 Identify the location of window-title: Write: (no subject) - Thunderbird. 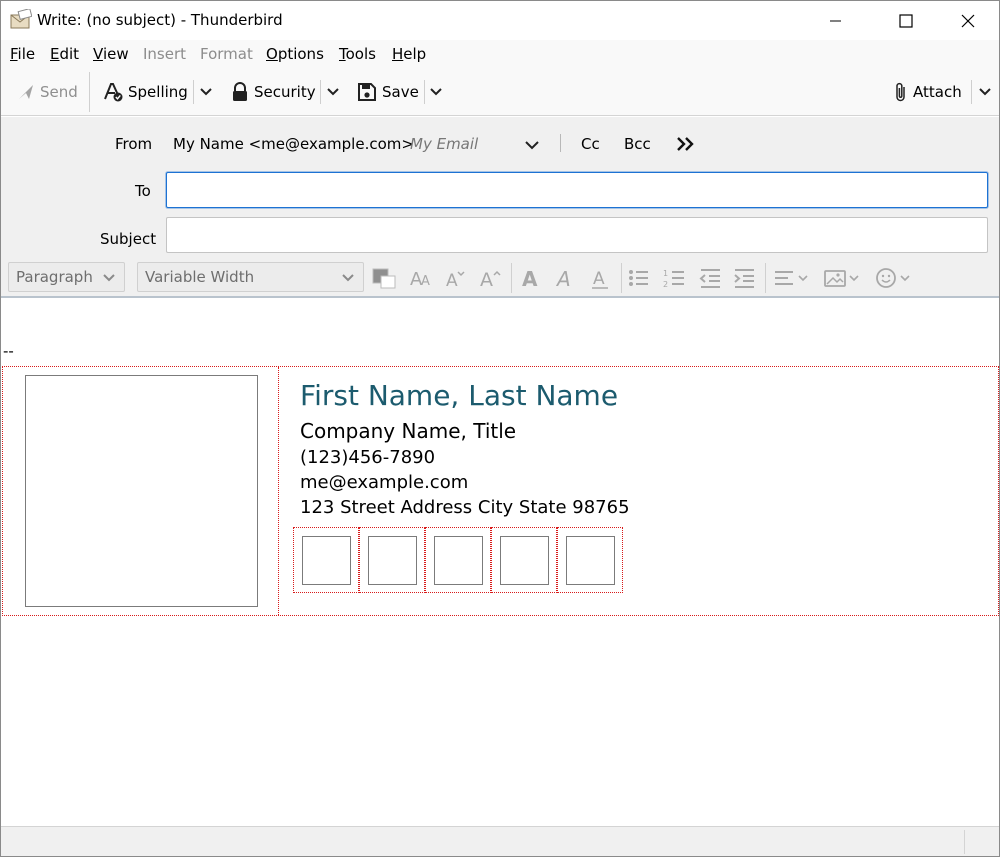
(160, 20).